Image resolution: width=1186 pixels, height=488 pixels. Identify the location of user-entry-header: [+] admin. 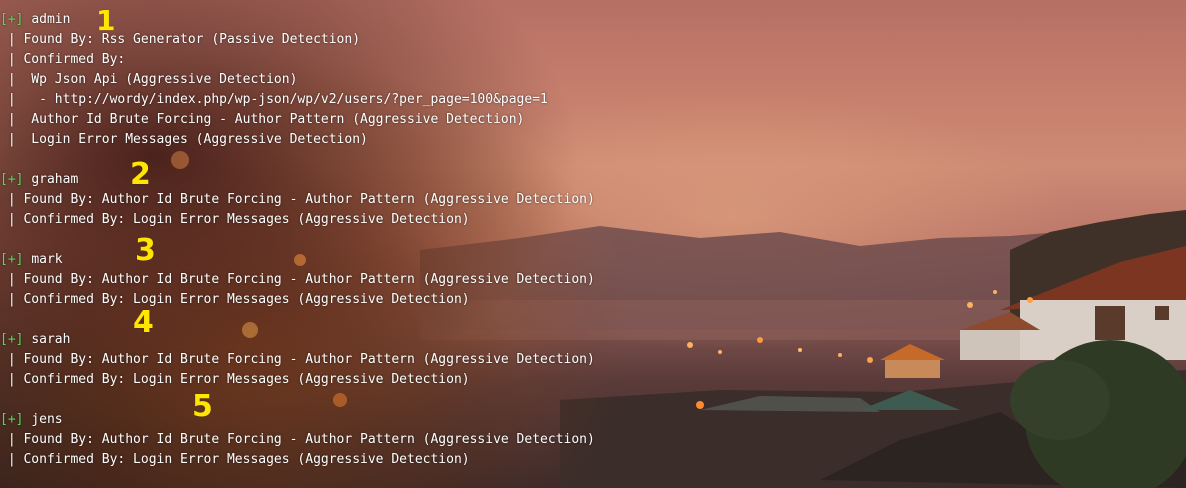
(297, 20).